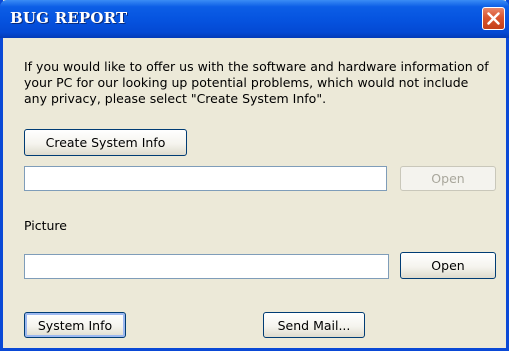 Image resolution: width=509 pixels, height=351 pixels. Describe the element at coordinates (206, 266) in the screenshot. I see `picture-path-field` at that location.